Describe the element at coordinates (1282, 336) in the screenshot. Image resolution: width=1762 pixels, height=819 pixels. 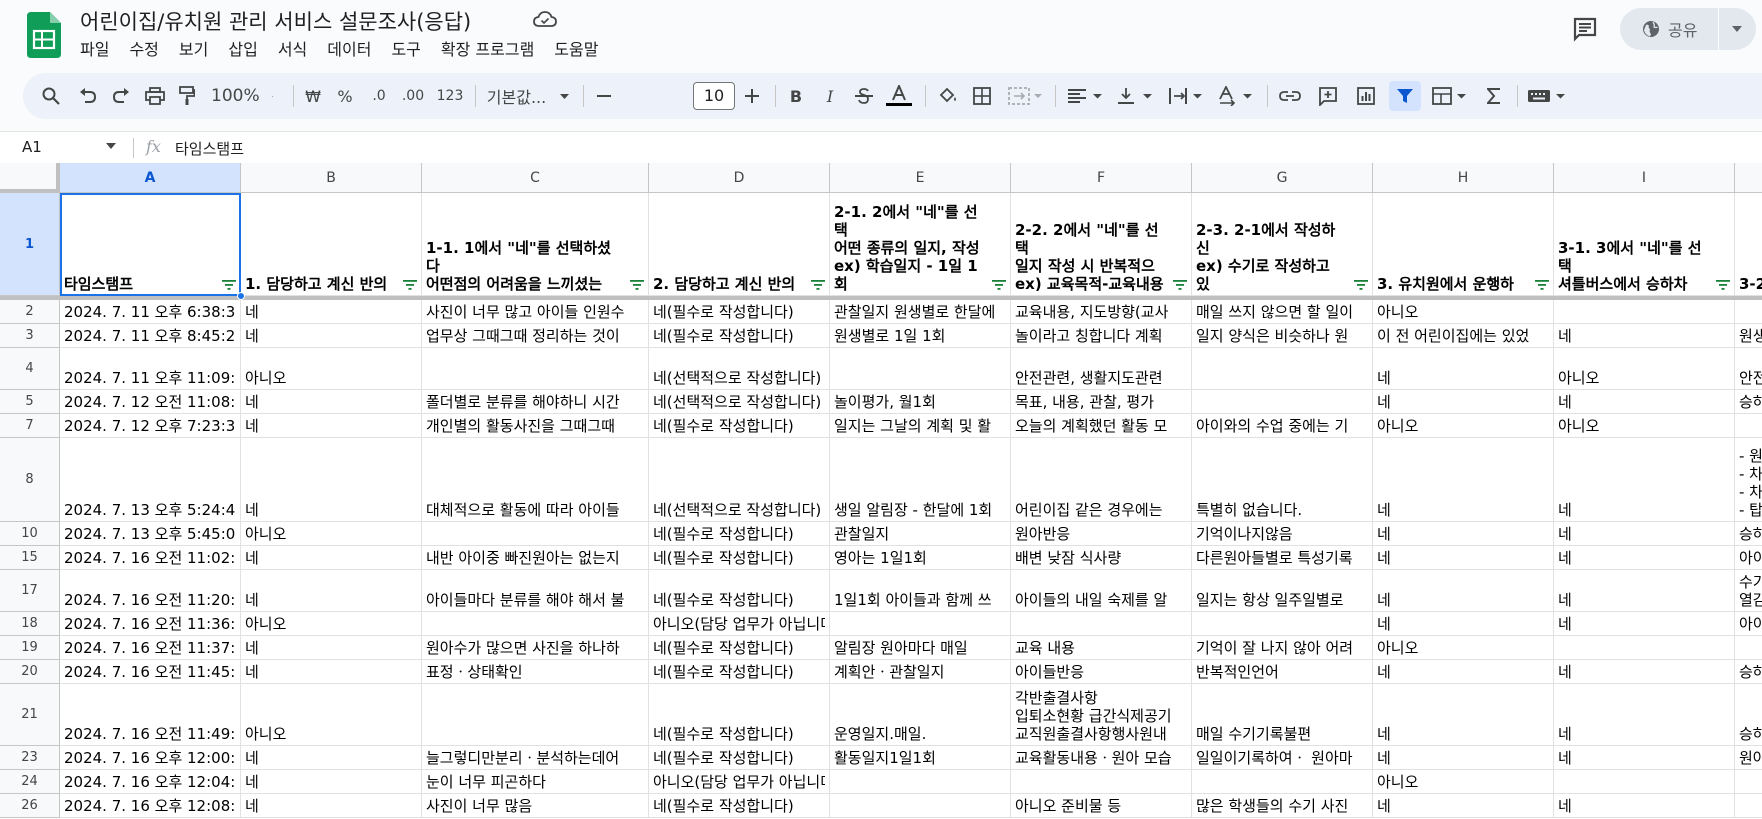
I see `table-cell: 일지 양식은 비슷하나 원` at that location.